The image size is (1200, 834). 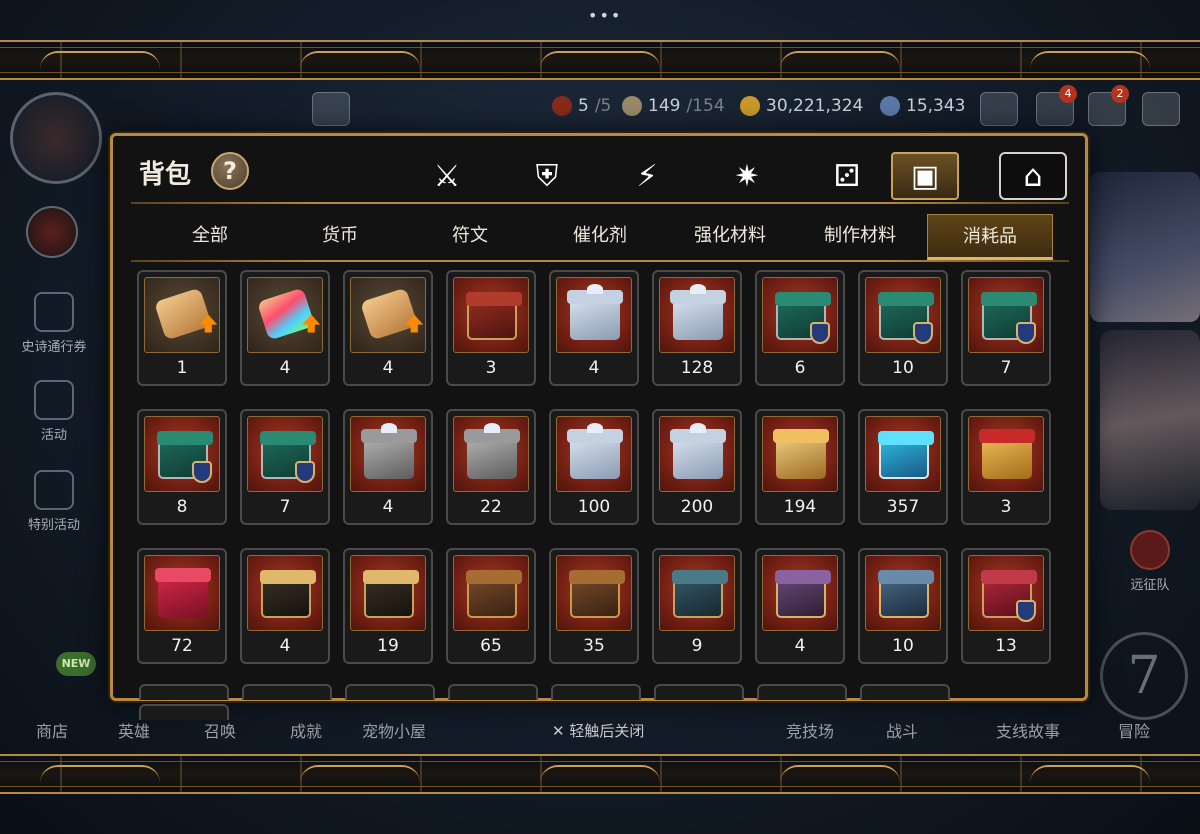 What do you see at coordinates (999, 109) in the screenshot?
I see `inventory-hud-button` at bounding box center [999, 109].